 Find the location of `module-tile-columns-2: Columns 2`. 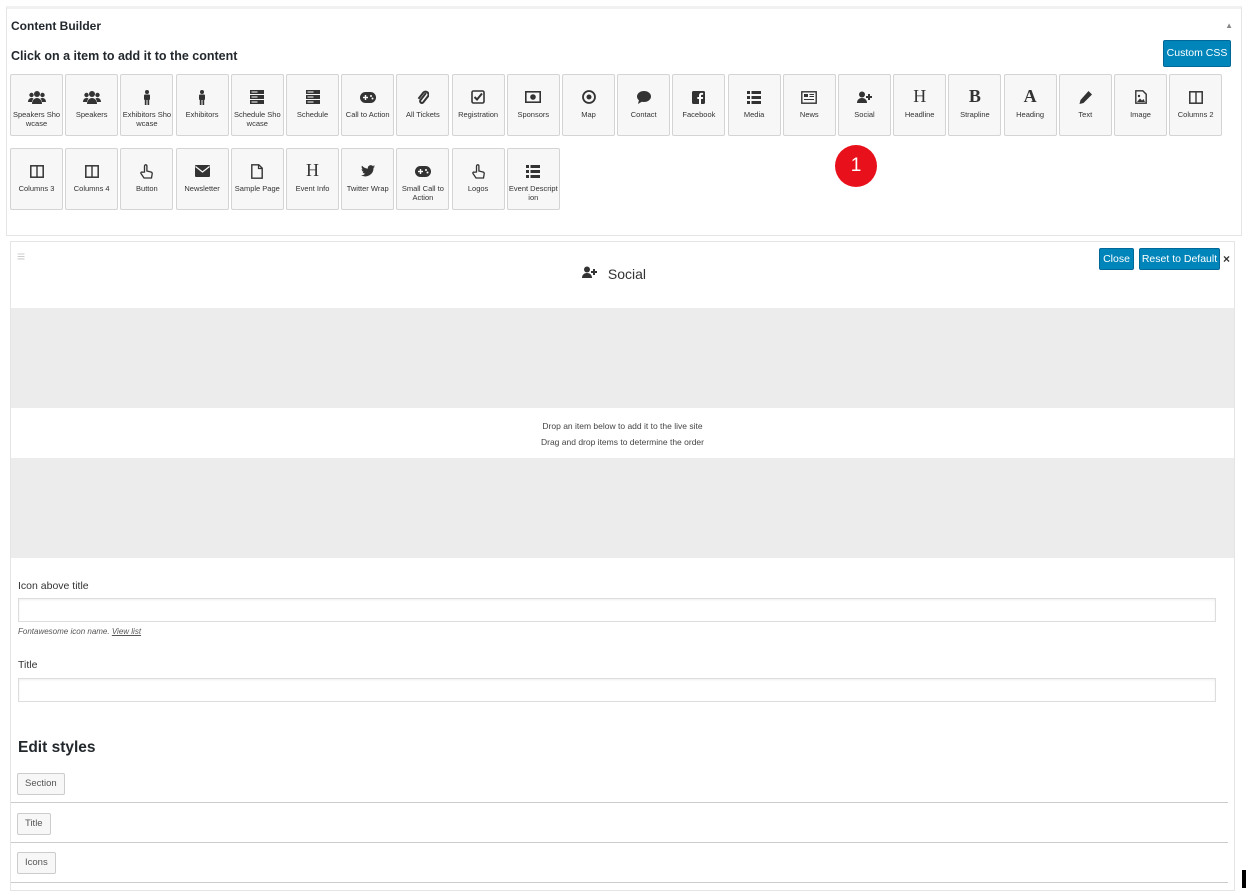

module-tile-columns-2: Columns 2 is located at coordinates (1196, 105).